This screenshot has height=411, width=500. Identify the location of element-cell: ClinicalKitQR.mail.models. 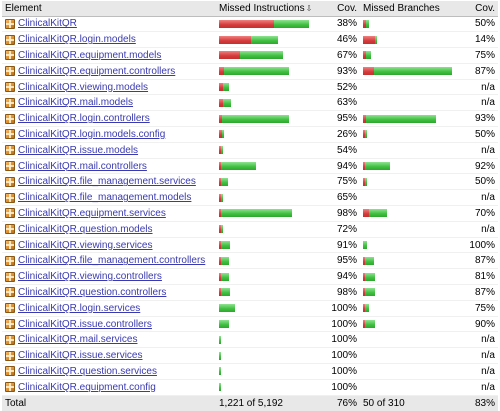
(109, 103).